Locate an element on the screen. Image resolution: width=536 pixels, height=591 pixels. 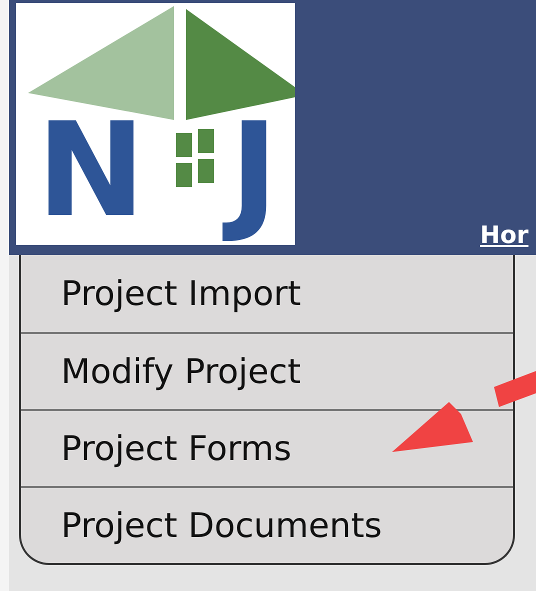
menu-item: Project Documents is located at coordinates (267, 524).